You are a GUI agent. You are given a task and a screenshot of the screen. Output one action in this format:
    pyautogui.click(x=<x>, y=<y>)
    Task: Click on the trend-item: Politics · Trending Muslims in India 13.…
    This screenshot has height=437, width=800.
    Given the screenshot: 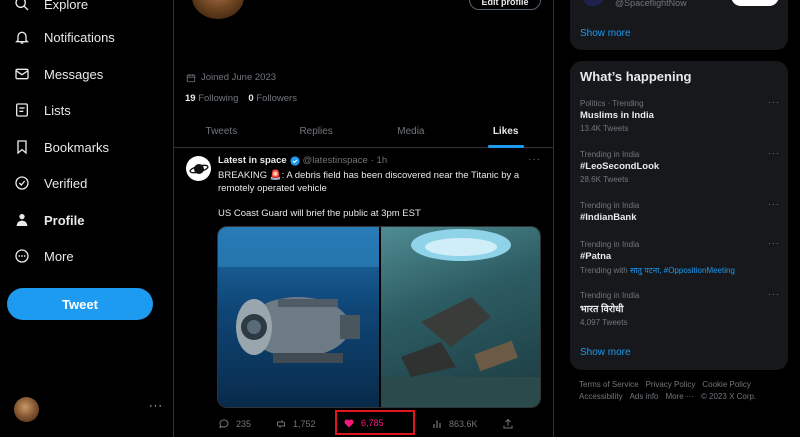 What is the action you would take?
    pyautogui.click(x=680, y=115)
    